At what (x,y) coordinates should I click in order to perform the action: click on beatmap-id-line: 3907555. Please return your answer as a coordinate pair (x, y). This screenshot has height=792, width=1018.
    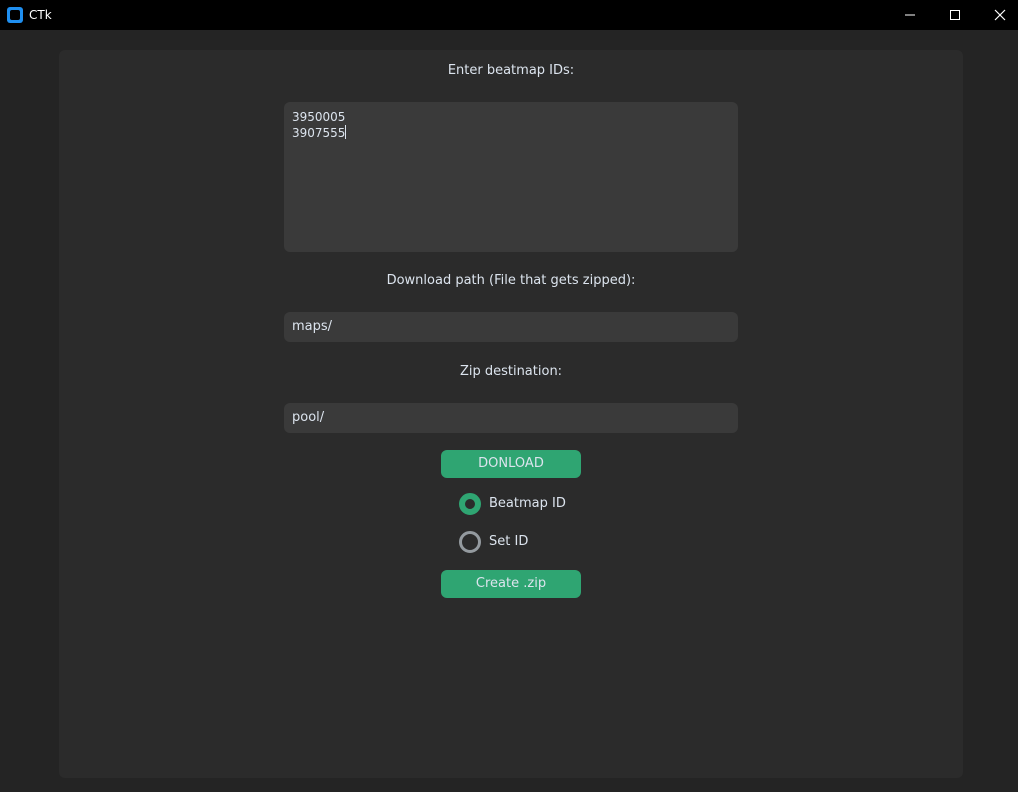
    Looking at the image, I should click on (319, 133).